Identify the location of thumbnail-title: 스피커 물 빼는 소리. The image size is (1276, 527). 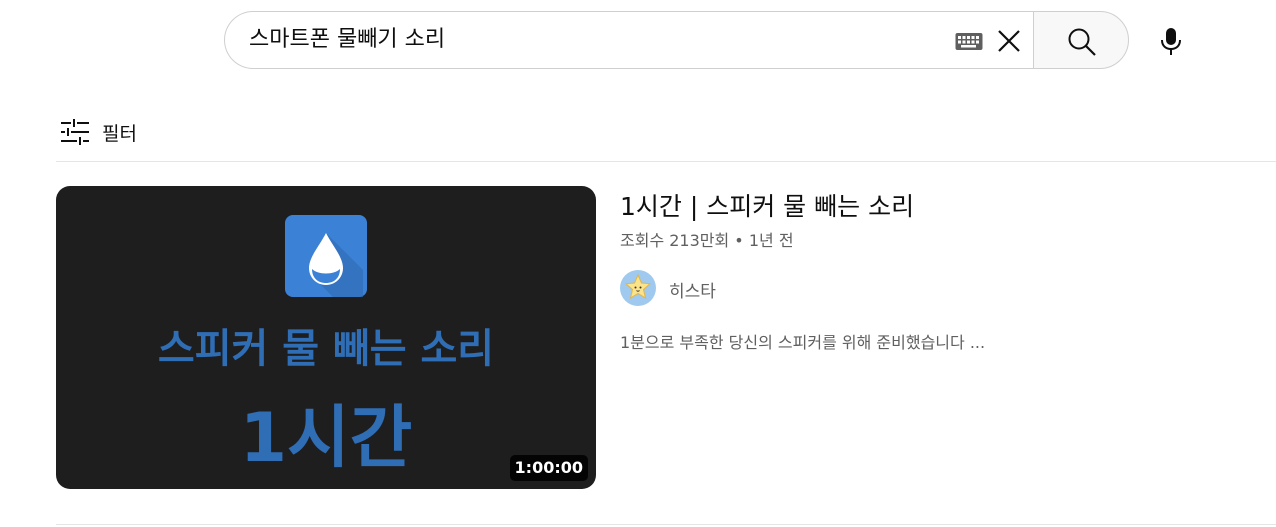
(326, 349).